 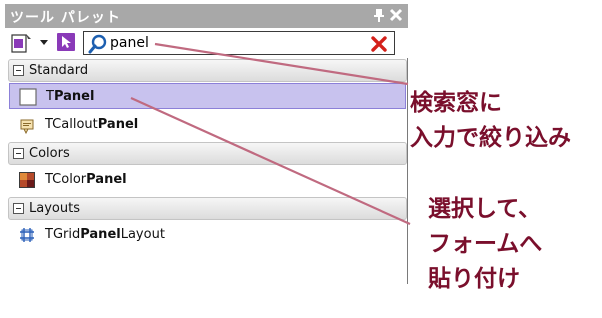 I want to click on section-standard: Standard, so click(x=207, y=70).